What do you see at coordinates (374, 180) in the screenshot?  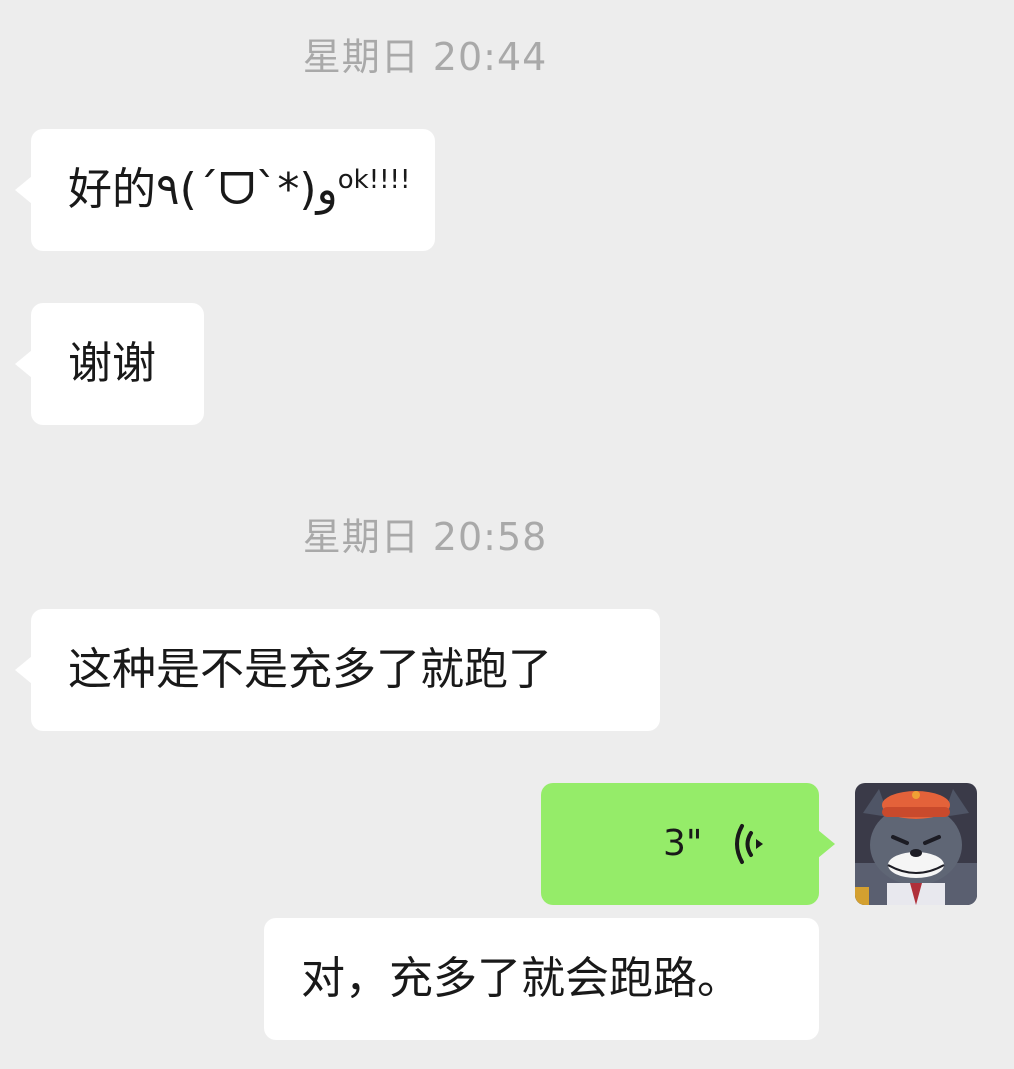 I see `message-superscript: ok!!!!` at bounding box center [374, 180].